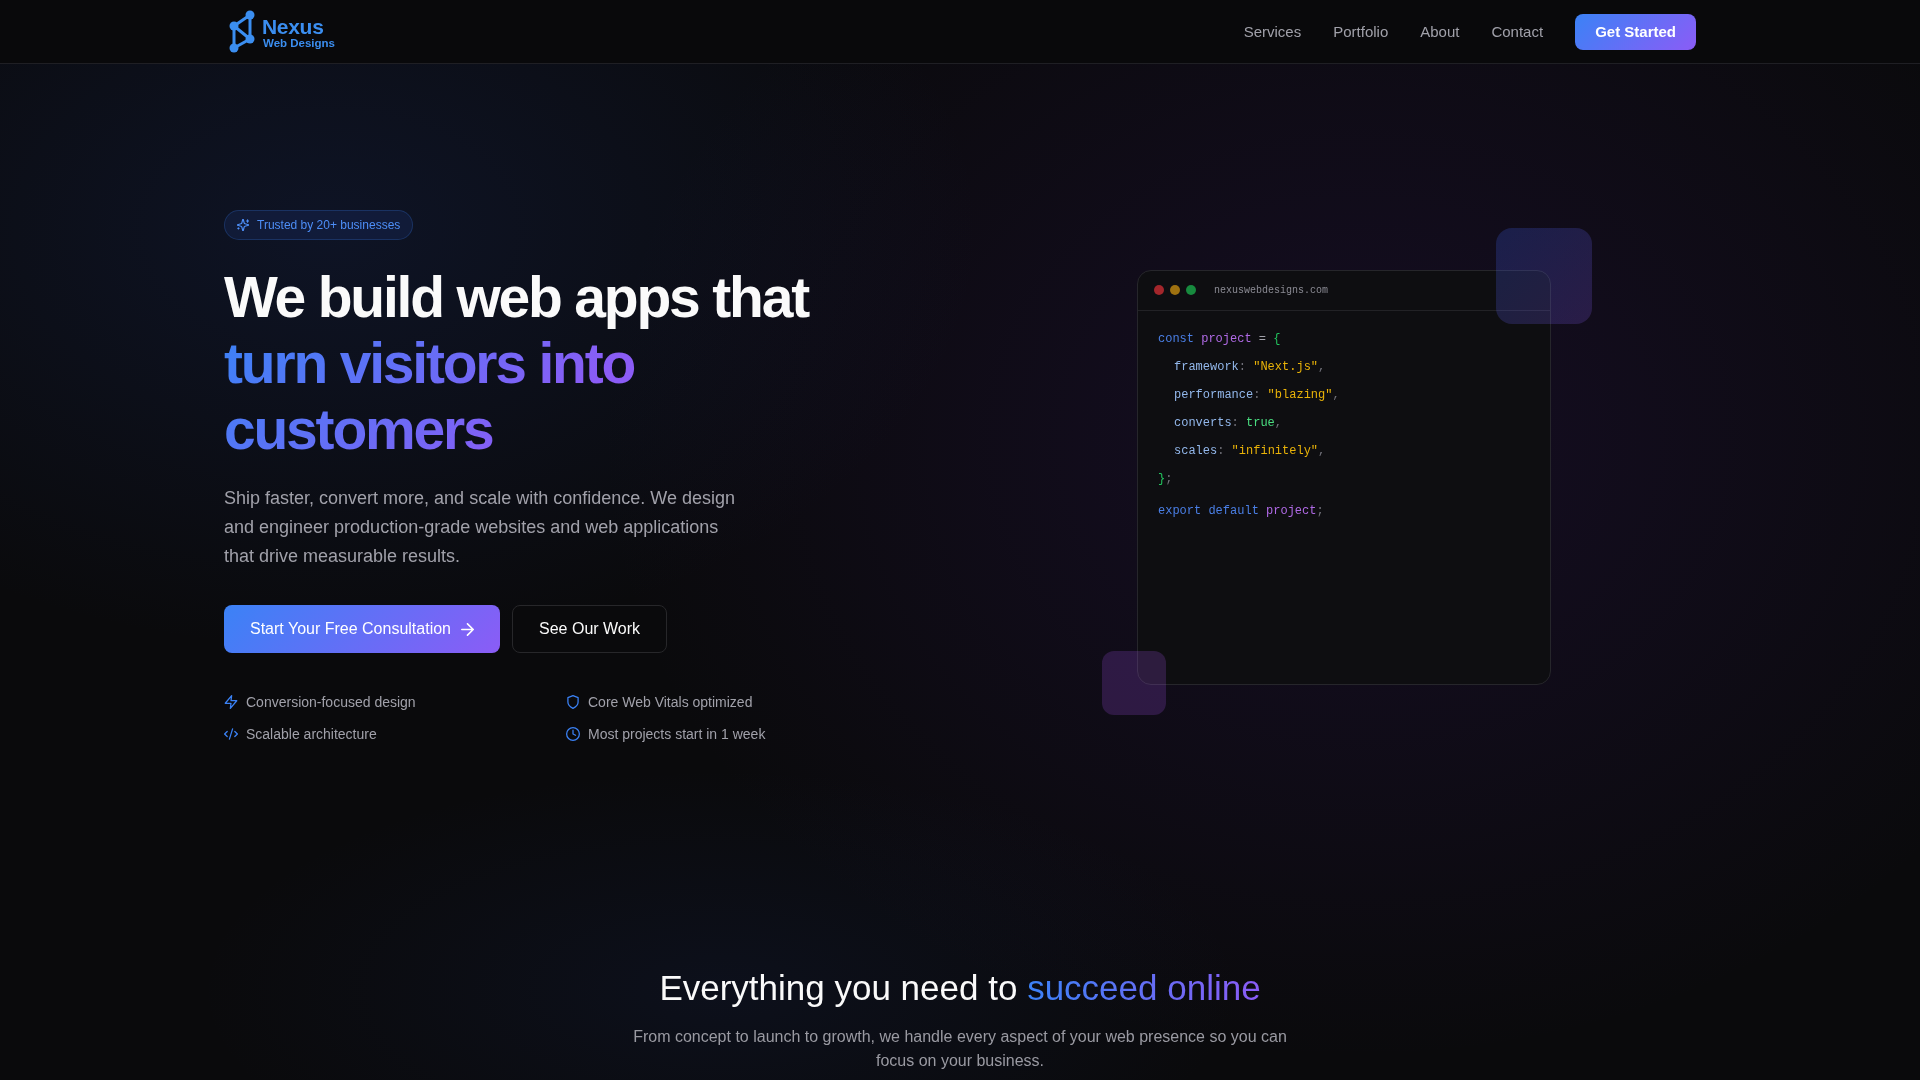 The width and height of the screenshot is (1920, 1080). What do you see at coordinates (1271, 290) in the screenshot?
I see `window-url: nexuswebdesigns.com` at bounding box center [1271, 290].